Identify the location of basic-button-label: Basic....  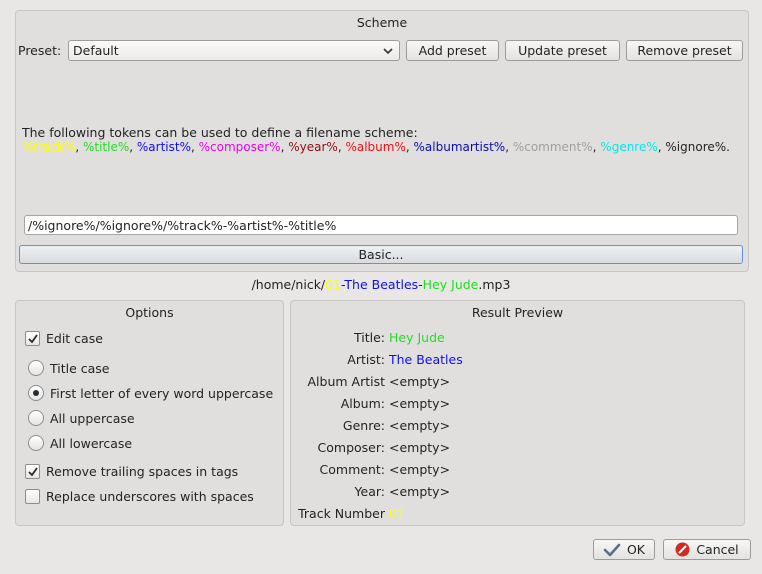
(381, 254).